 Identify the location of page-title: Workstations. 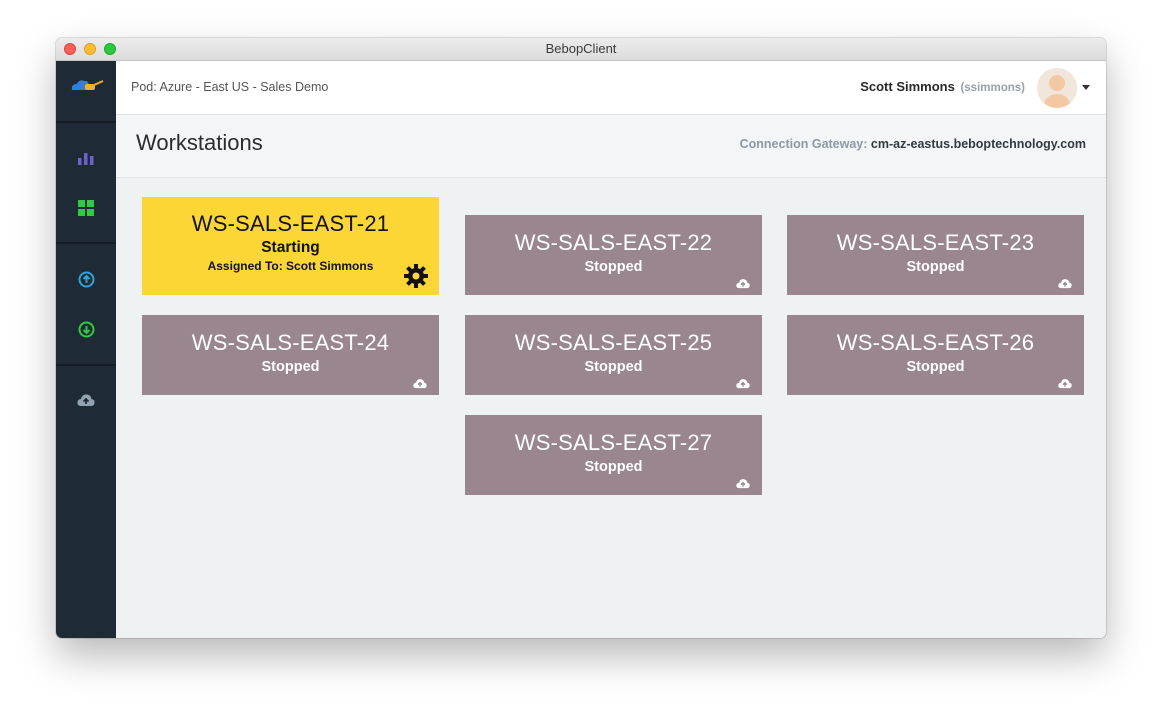
(199, 142).